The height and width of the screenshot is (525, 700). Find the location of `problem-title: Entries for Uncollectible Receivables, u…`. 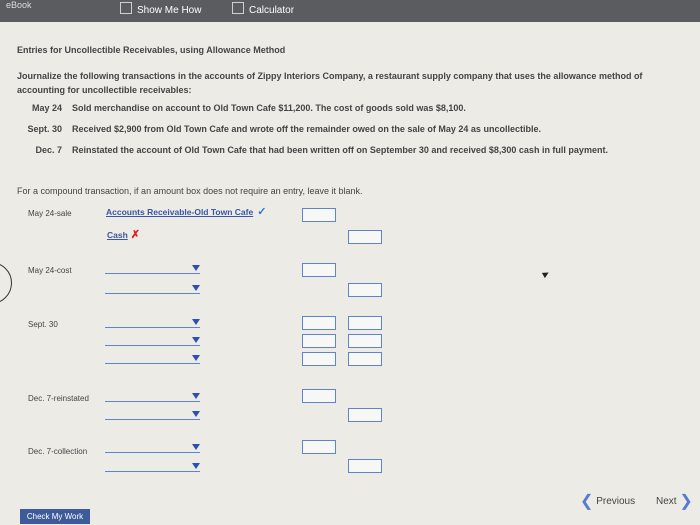

problem-title: Entries for Uncollectible Receivables, u… is located at coordinates (151, 50).